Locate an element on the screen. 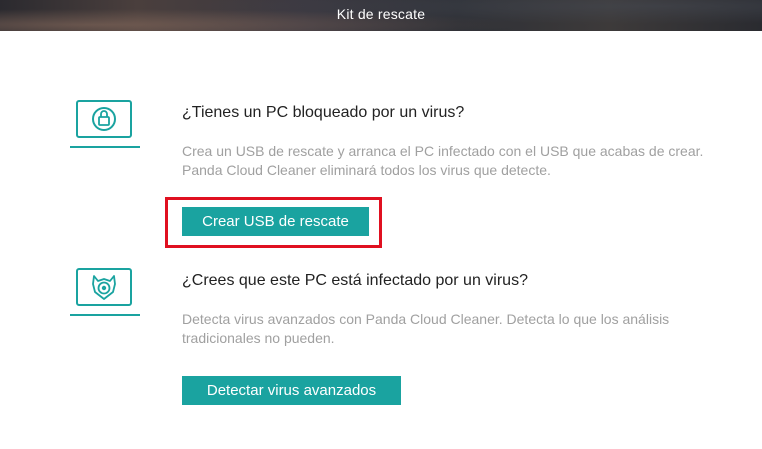 The image size is (762, 449). window-title: Kit de rescate is located at coordinates (381, 14).